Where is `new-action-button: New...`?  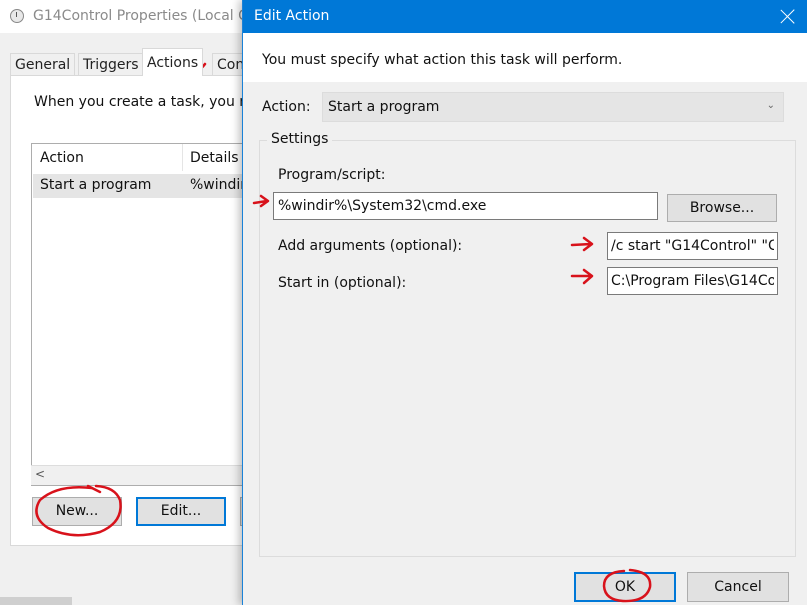
new-action-button: New... is located at coordinates (77, 511).